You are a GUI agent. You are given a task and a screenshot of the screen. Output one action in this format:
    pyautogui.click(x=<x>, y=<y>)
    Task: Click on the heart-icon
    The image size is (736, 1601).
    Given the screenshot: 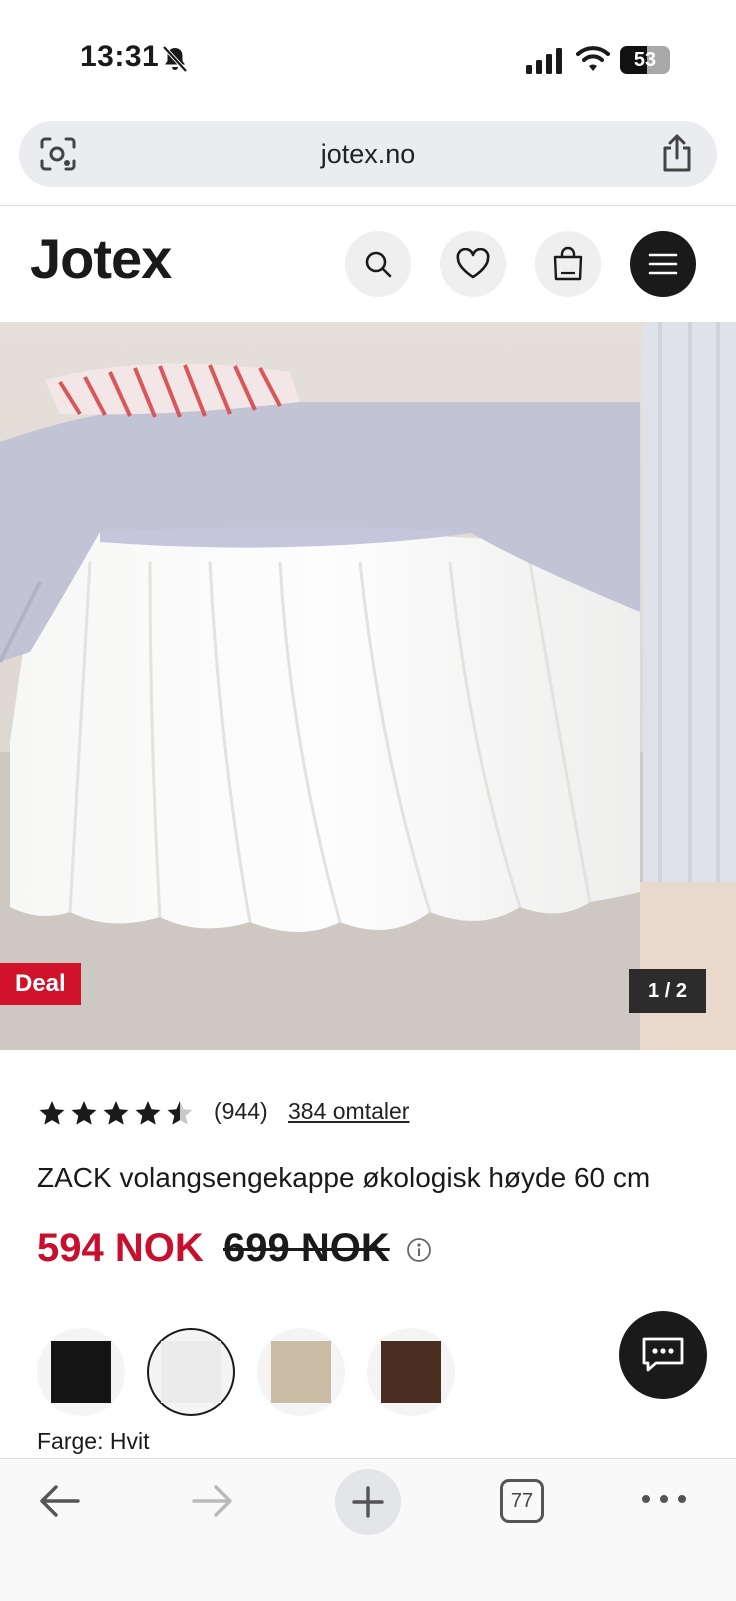 What is the action you would take?
    pyautogui.click(x=473, y=263)
    